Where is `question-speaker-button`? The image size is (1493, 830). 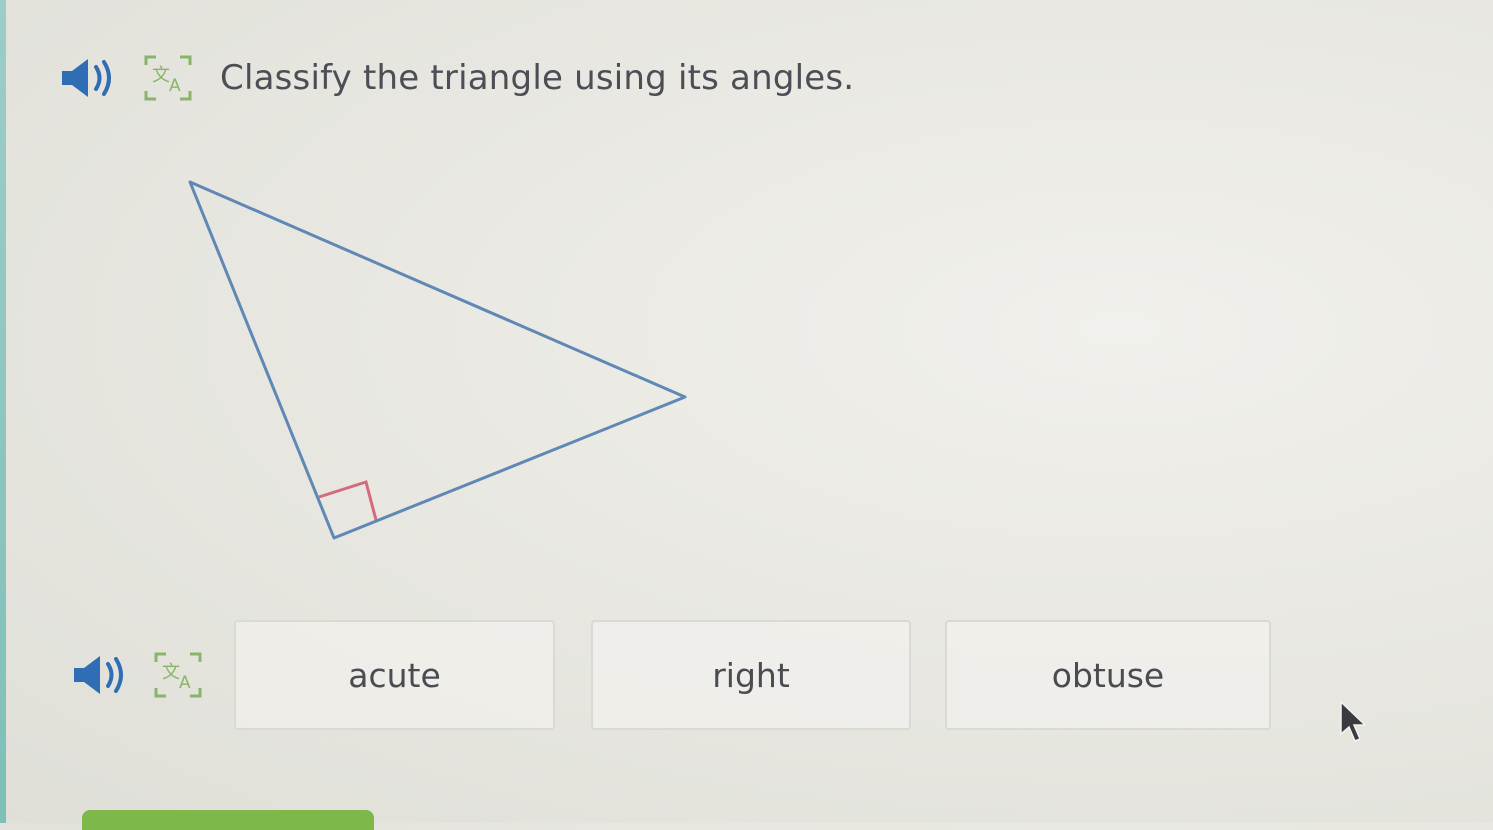 question-speaker-button is located at coordinates (89, 78).